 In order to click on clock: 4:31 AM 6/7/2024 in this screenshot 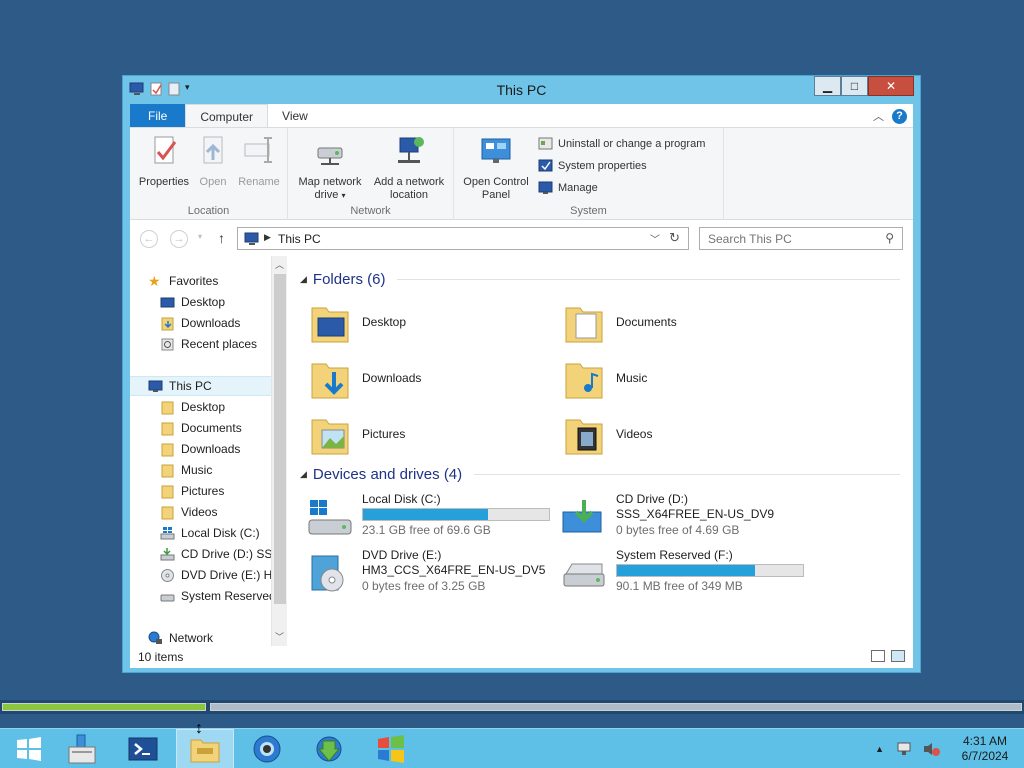, I will do `click(985, 749)`.